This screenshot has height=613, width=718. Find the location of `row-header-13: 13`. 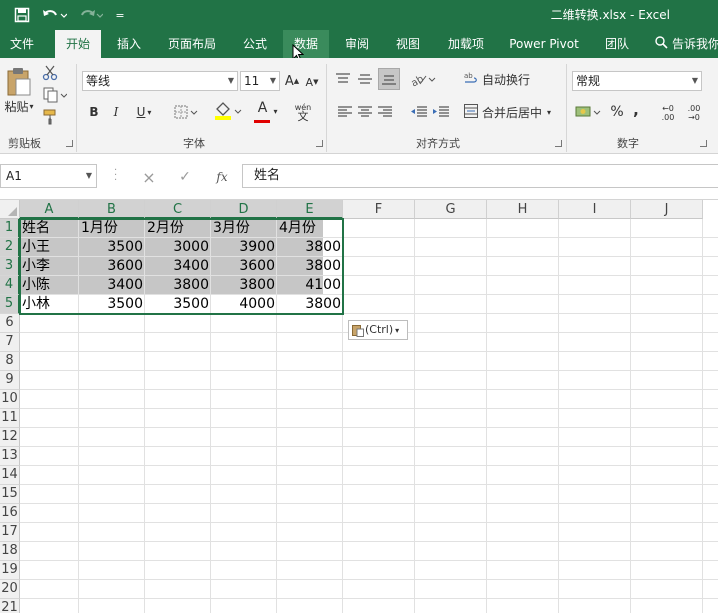

row-header-13: 13 is located at coordinates (10, 456).